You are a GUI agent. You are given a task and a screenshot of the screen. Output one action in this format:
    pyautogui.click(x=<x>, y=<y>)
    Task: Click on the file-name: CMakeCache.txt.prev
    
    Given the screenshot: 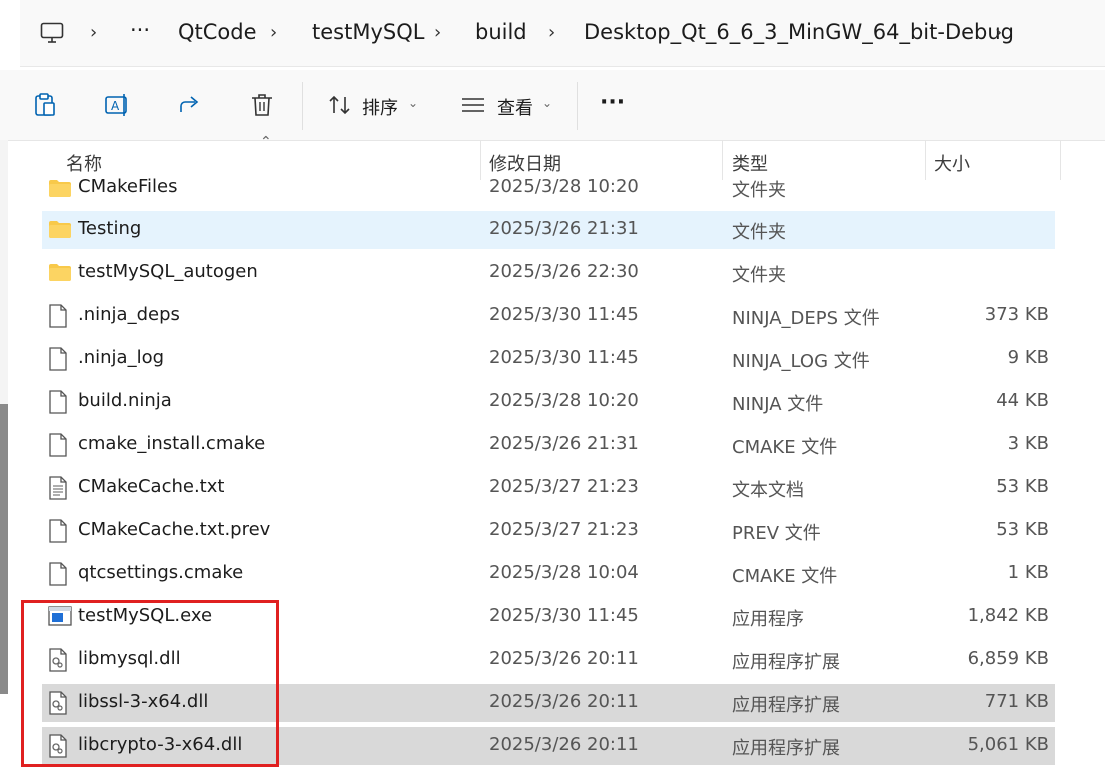 What is the action you would take?
    pyautogui.click(x=174, y=529)
    